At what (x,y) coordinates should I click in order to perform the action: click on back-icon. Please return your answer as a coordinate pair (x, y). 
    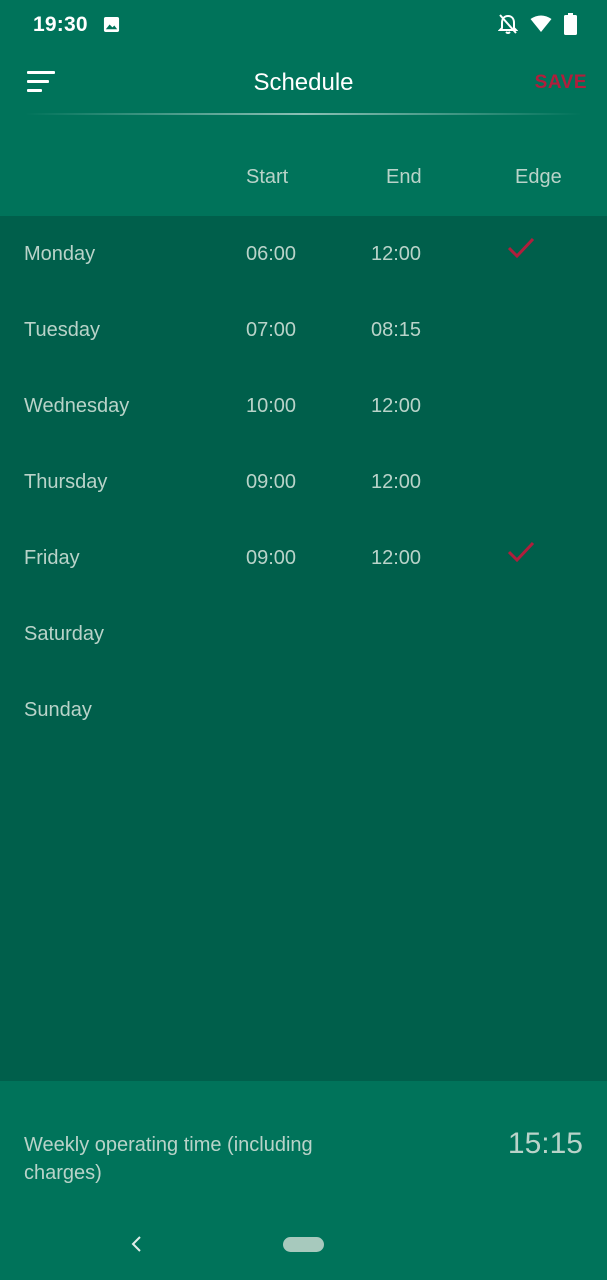
    Looking at the image, I should click on (137, 1244).